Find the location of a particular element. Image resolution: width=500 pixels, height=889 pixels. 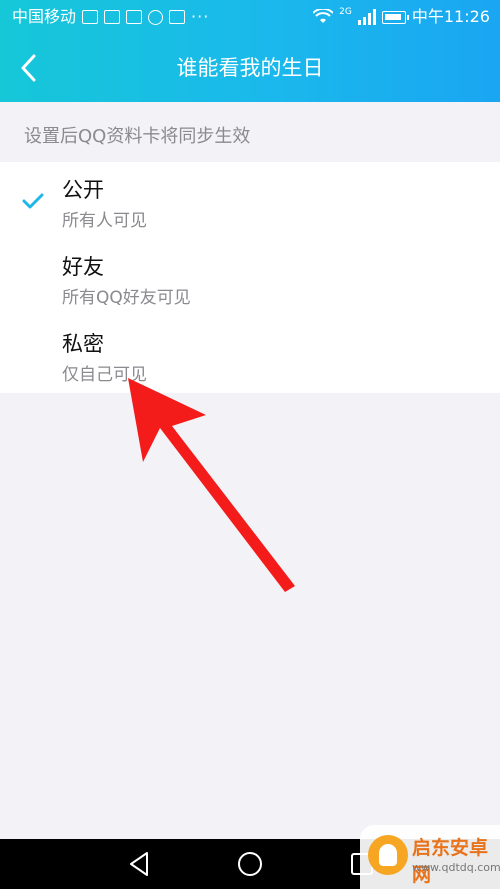

app-icon is located at coordinates (177, 17).